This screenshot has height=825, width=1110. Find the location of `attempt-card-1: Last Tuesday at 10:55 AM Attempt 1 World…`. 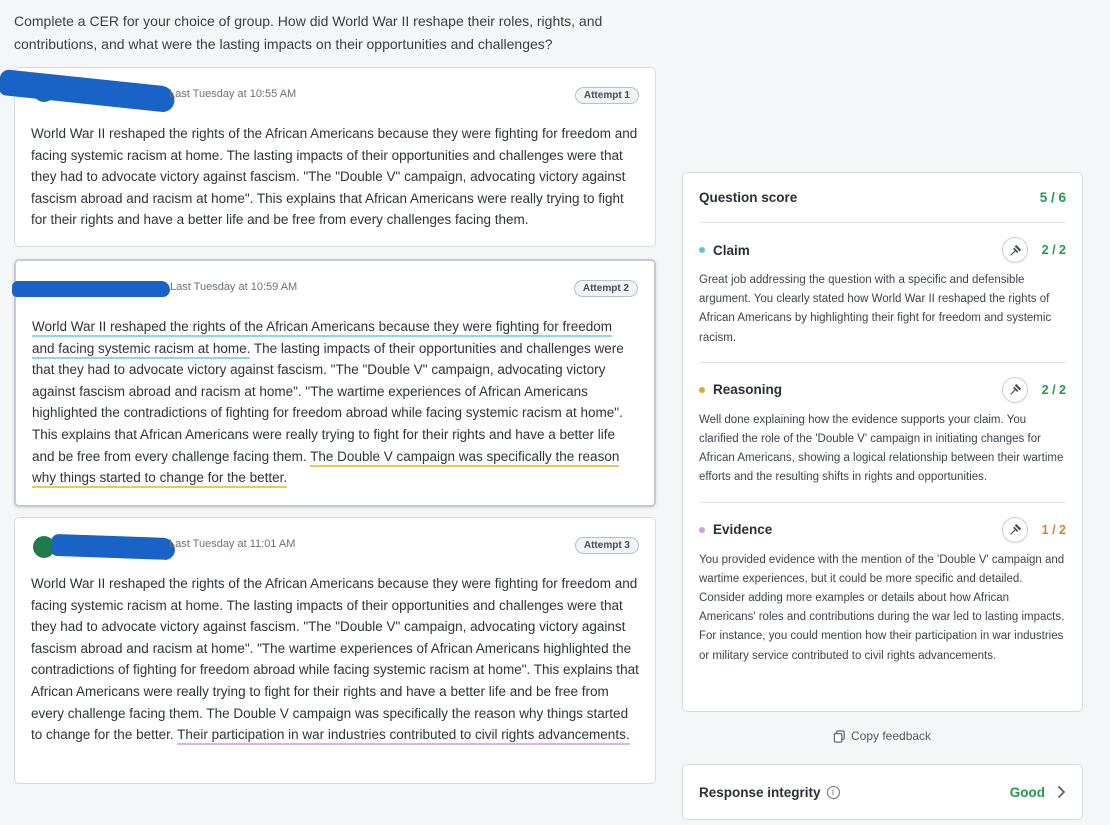

attempt-card-1: Last Tuesday at 10:55 AM Attempt 1 World… is located at coordinates (328, 157).